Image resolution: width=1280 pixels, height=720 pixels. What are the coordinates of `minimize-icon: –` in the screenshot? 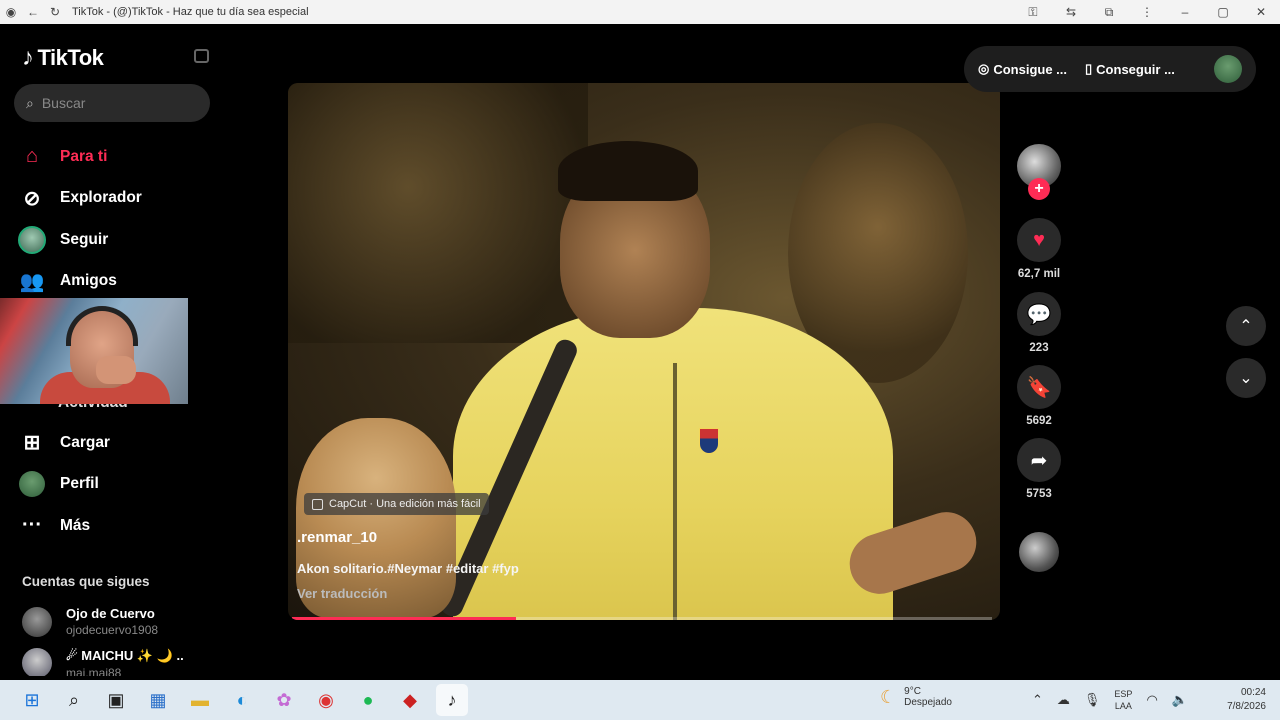 It's located at (1185, 12).